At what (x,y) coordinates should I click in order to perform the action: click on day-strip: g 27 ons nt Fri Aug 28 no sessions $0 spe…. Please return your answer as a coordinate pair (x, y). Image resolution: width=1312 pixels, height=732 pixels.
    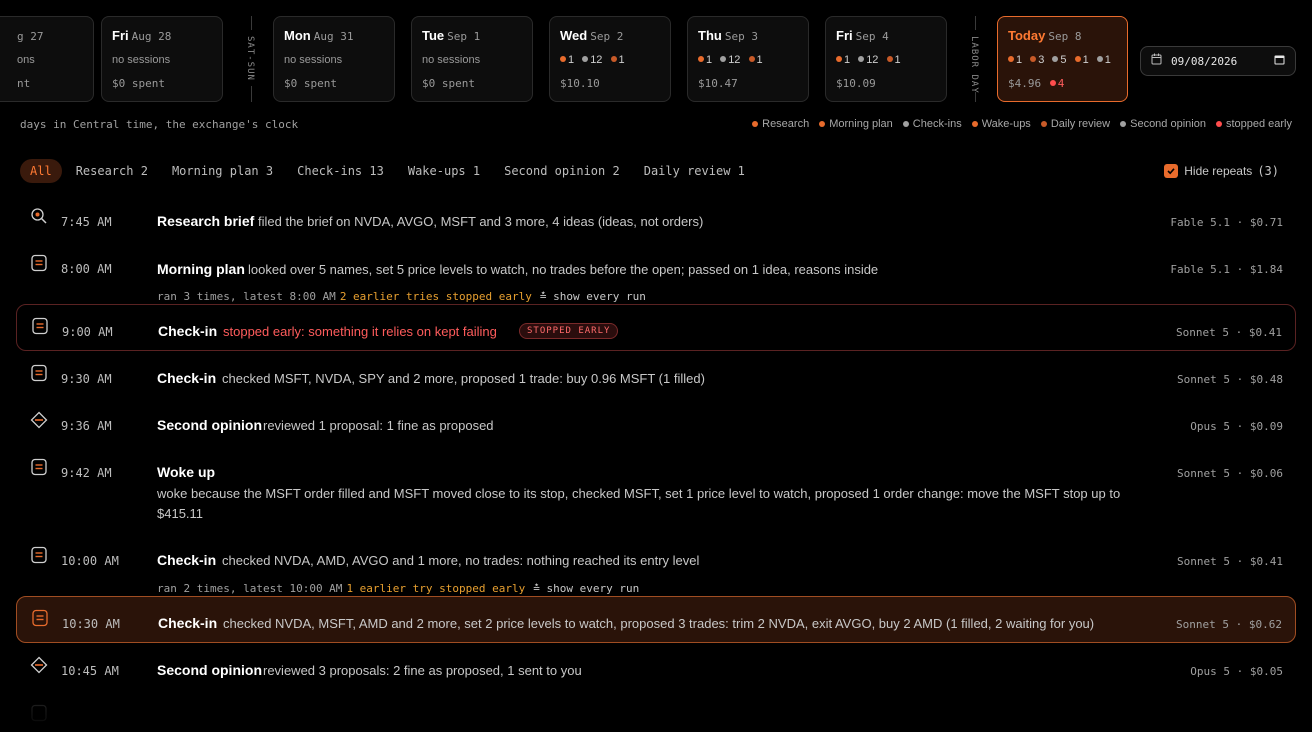
    Looking at the image, I should click on (656, 59).